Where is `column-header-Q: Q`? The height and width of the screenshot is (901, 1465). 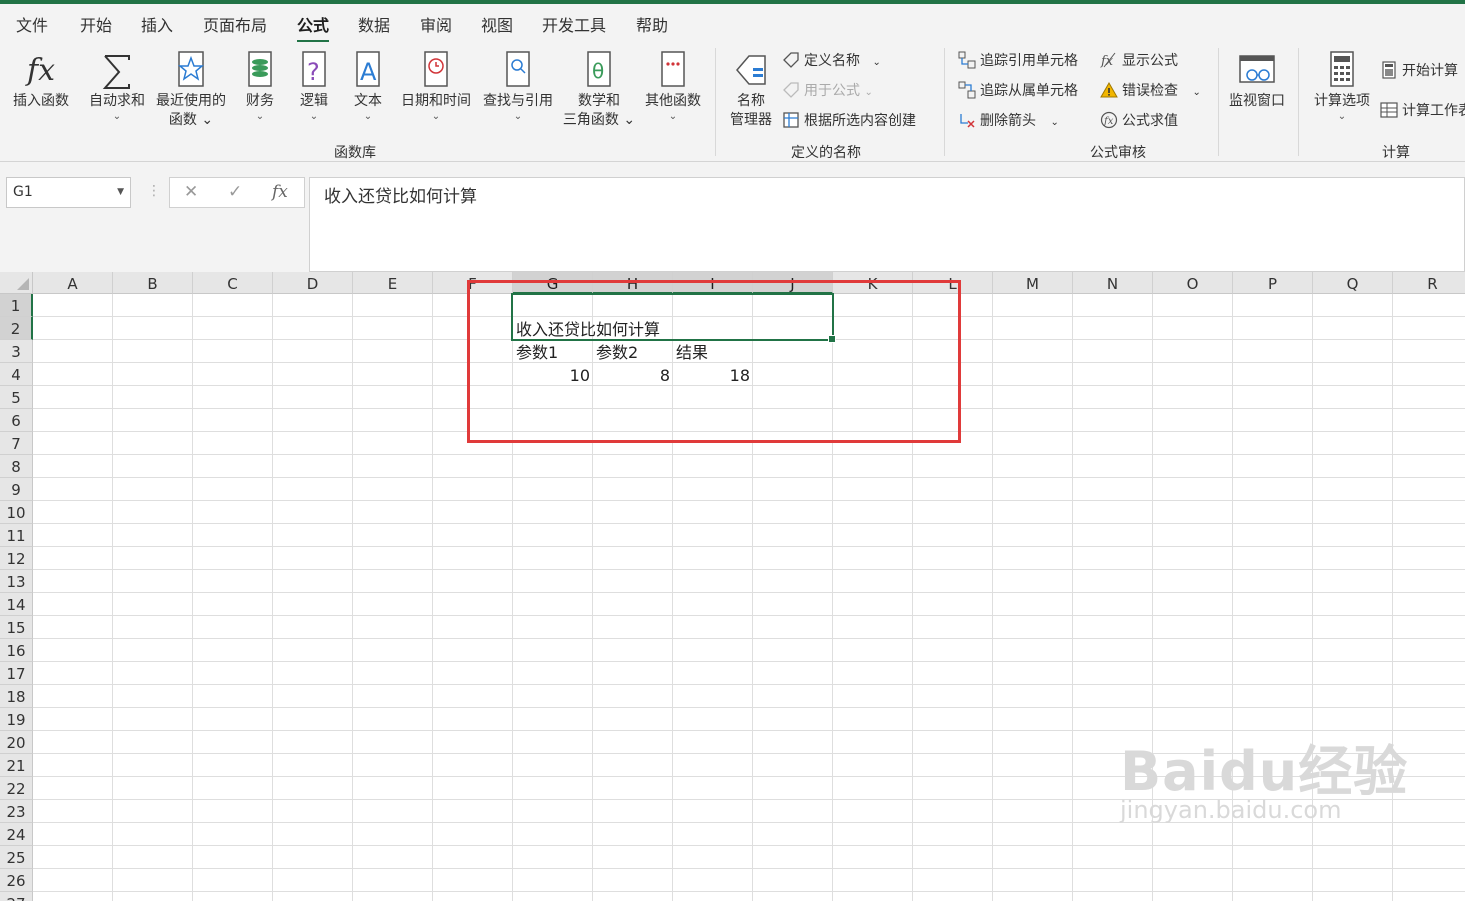
column-header-Q: Q is located at coordinates (1353, 283).